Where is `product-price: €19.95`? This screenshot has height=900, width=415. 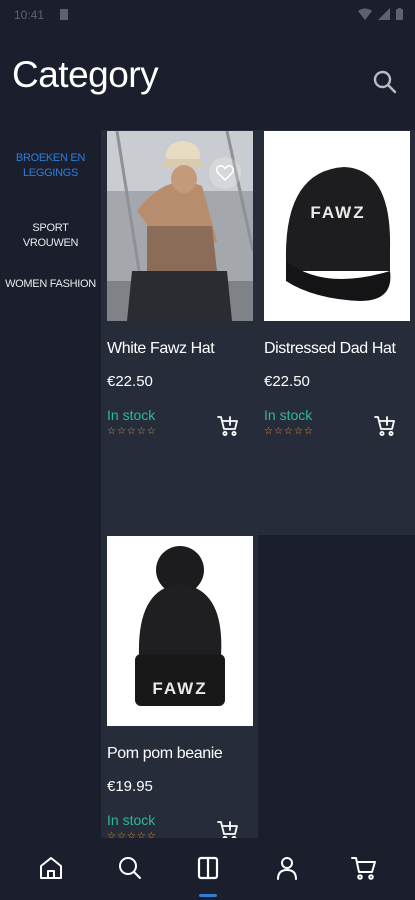
product-price: €19.95 is located at coordinates (130, 786).